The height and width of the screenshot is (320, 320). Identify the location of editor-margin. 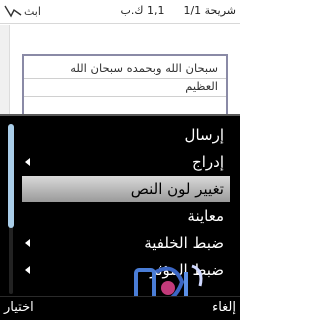
(5, 75).